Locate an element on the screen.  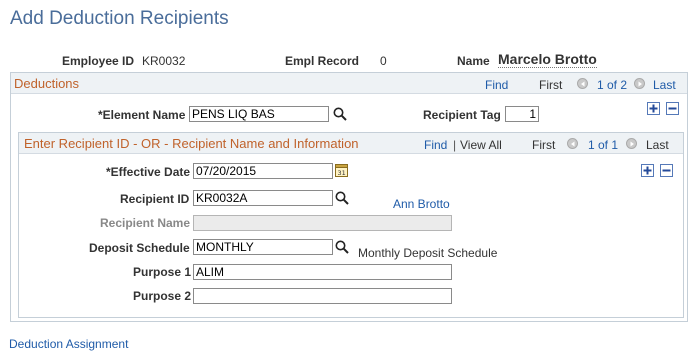
purpose2-label: Purpose 2 is located at coordinates (162, 296).